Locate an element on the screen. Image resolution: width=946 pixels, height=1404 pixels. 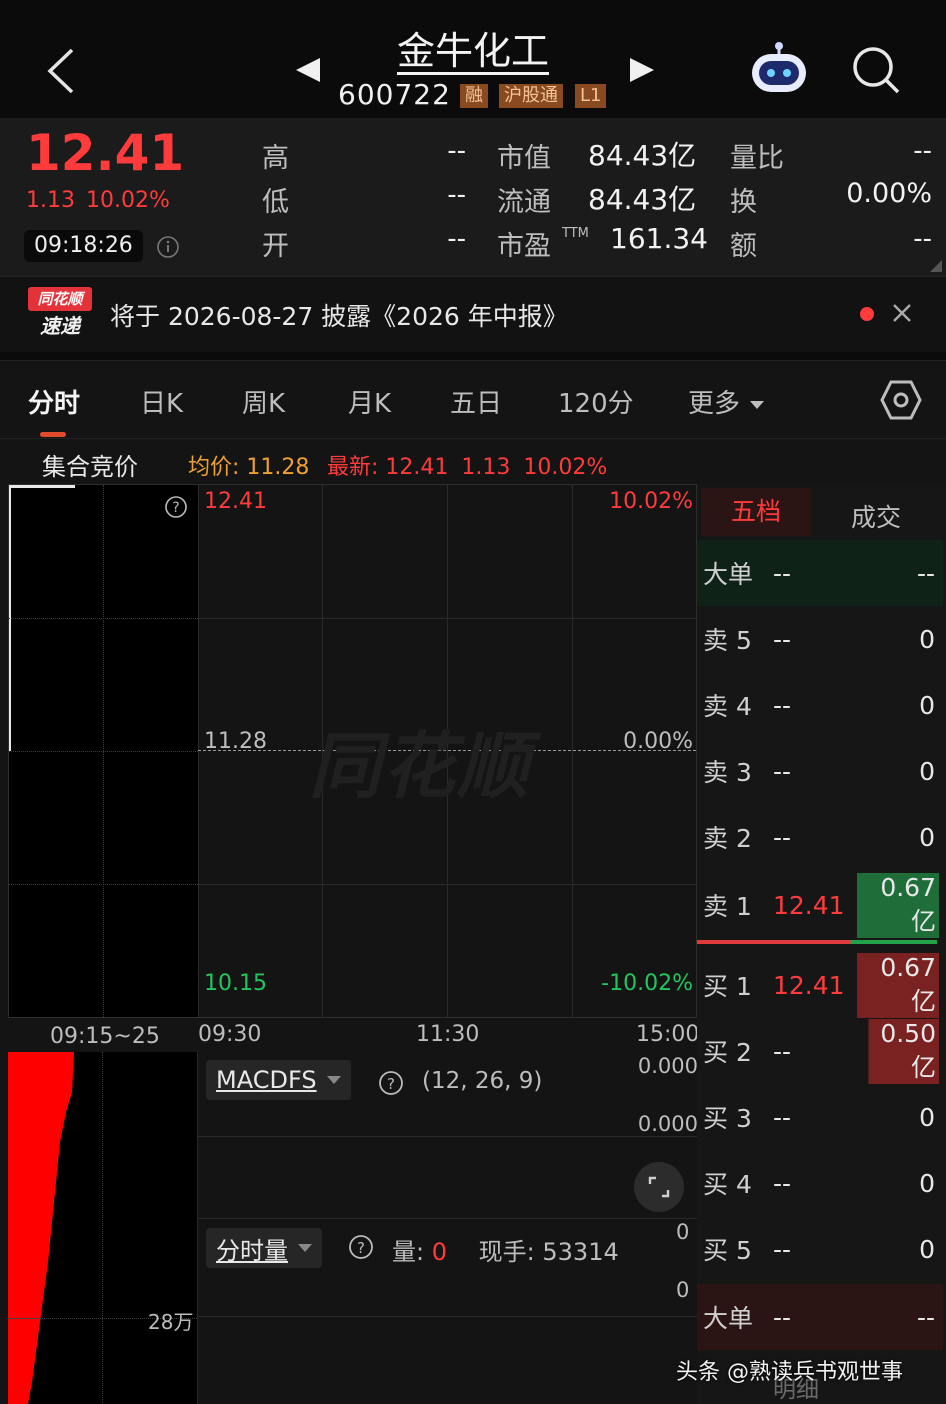
tab-120min: 120分 is located at coordinates (596, 401).